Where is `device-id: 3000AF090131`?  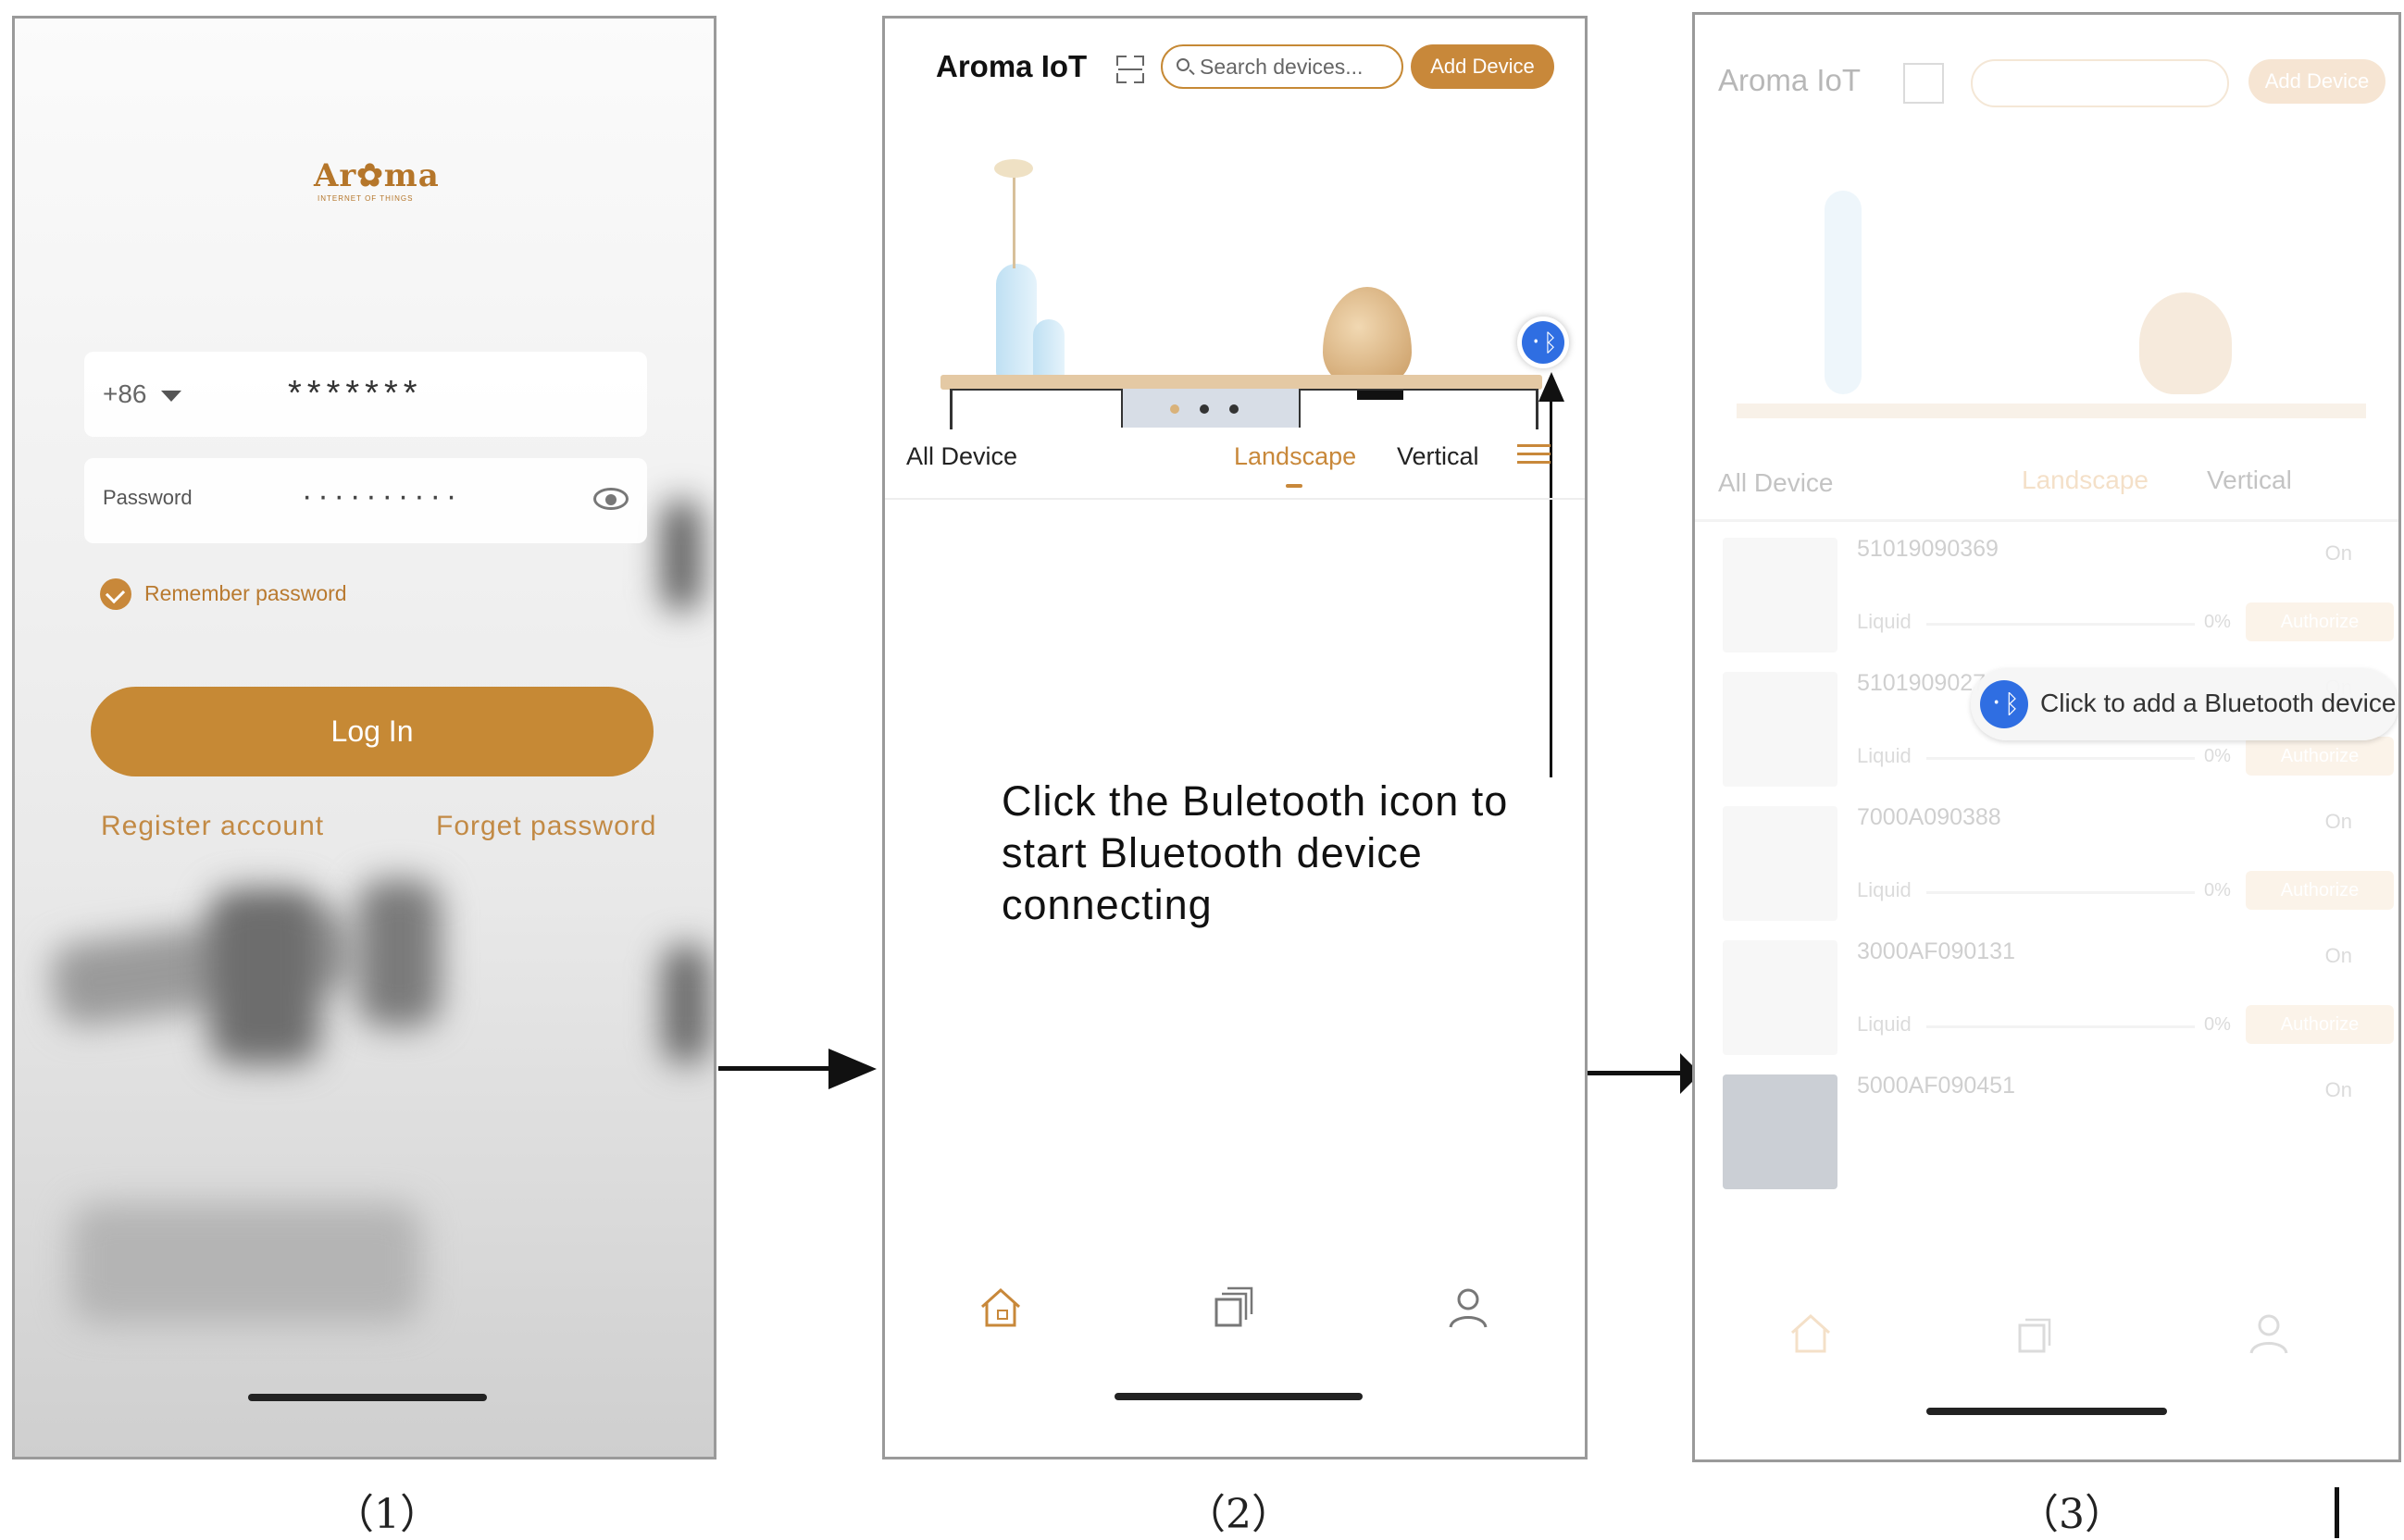
device-id: 3000AF090131 is located at coordinates (1936, 951).